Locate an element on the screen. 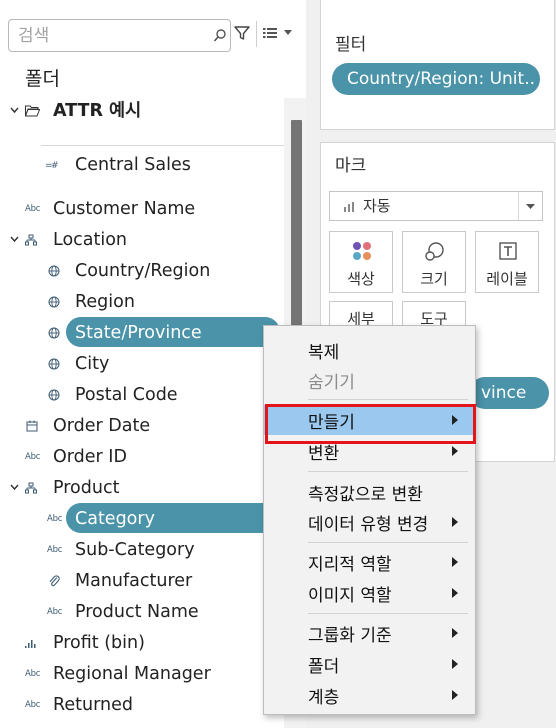 Image resolution: width=556 pixels, height=728 pixels. menu-item-duplicate: 복제 is located at coordinates (369, 350).